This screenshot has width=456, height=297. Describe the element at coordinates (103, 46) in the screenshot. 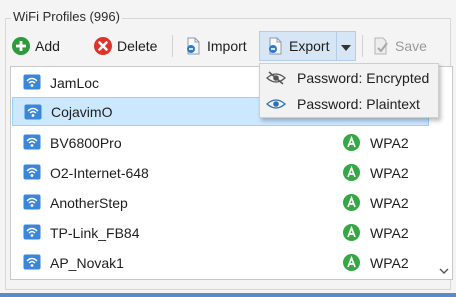

I see `delete-x-icon` at that location.